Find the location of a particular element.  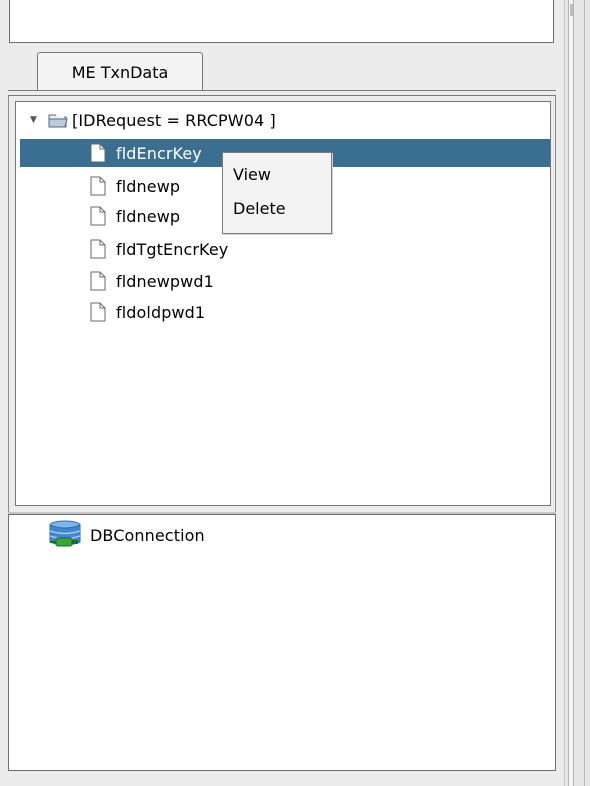

expand-arrow-icon: ▼ is located at coordinates (35, 120).